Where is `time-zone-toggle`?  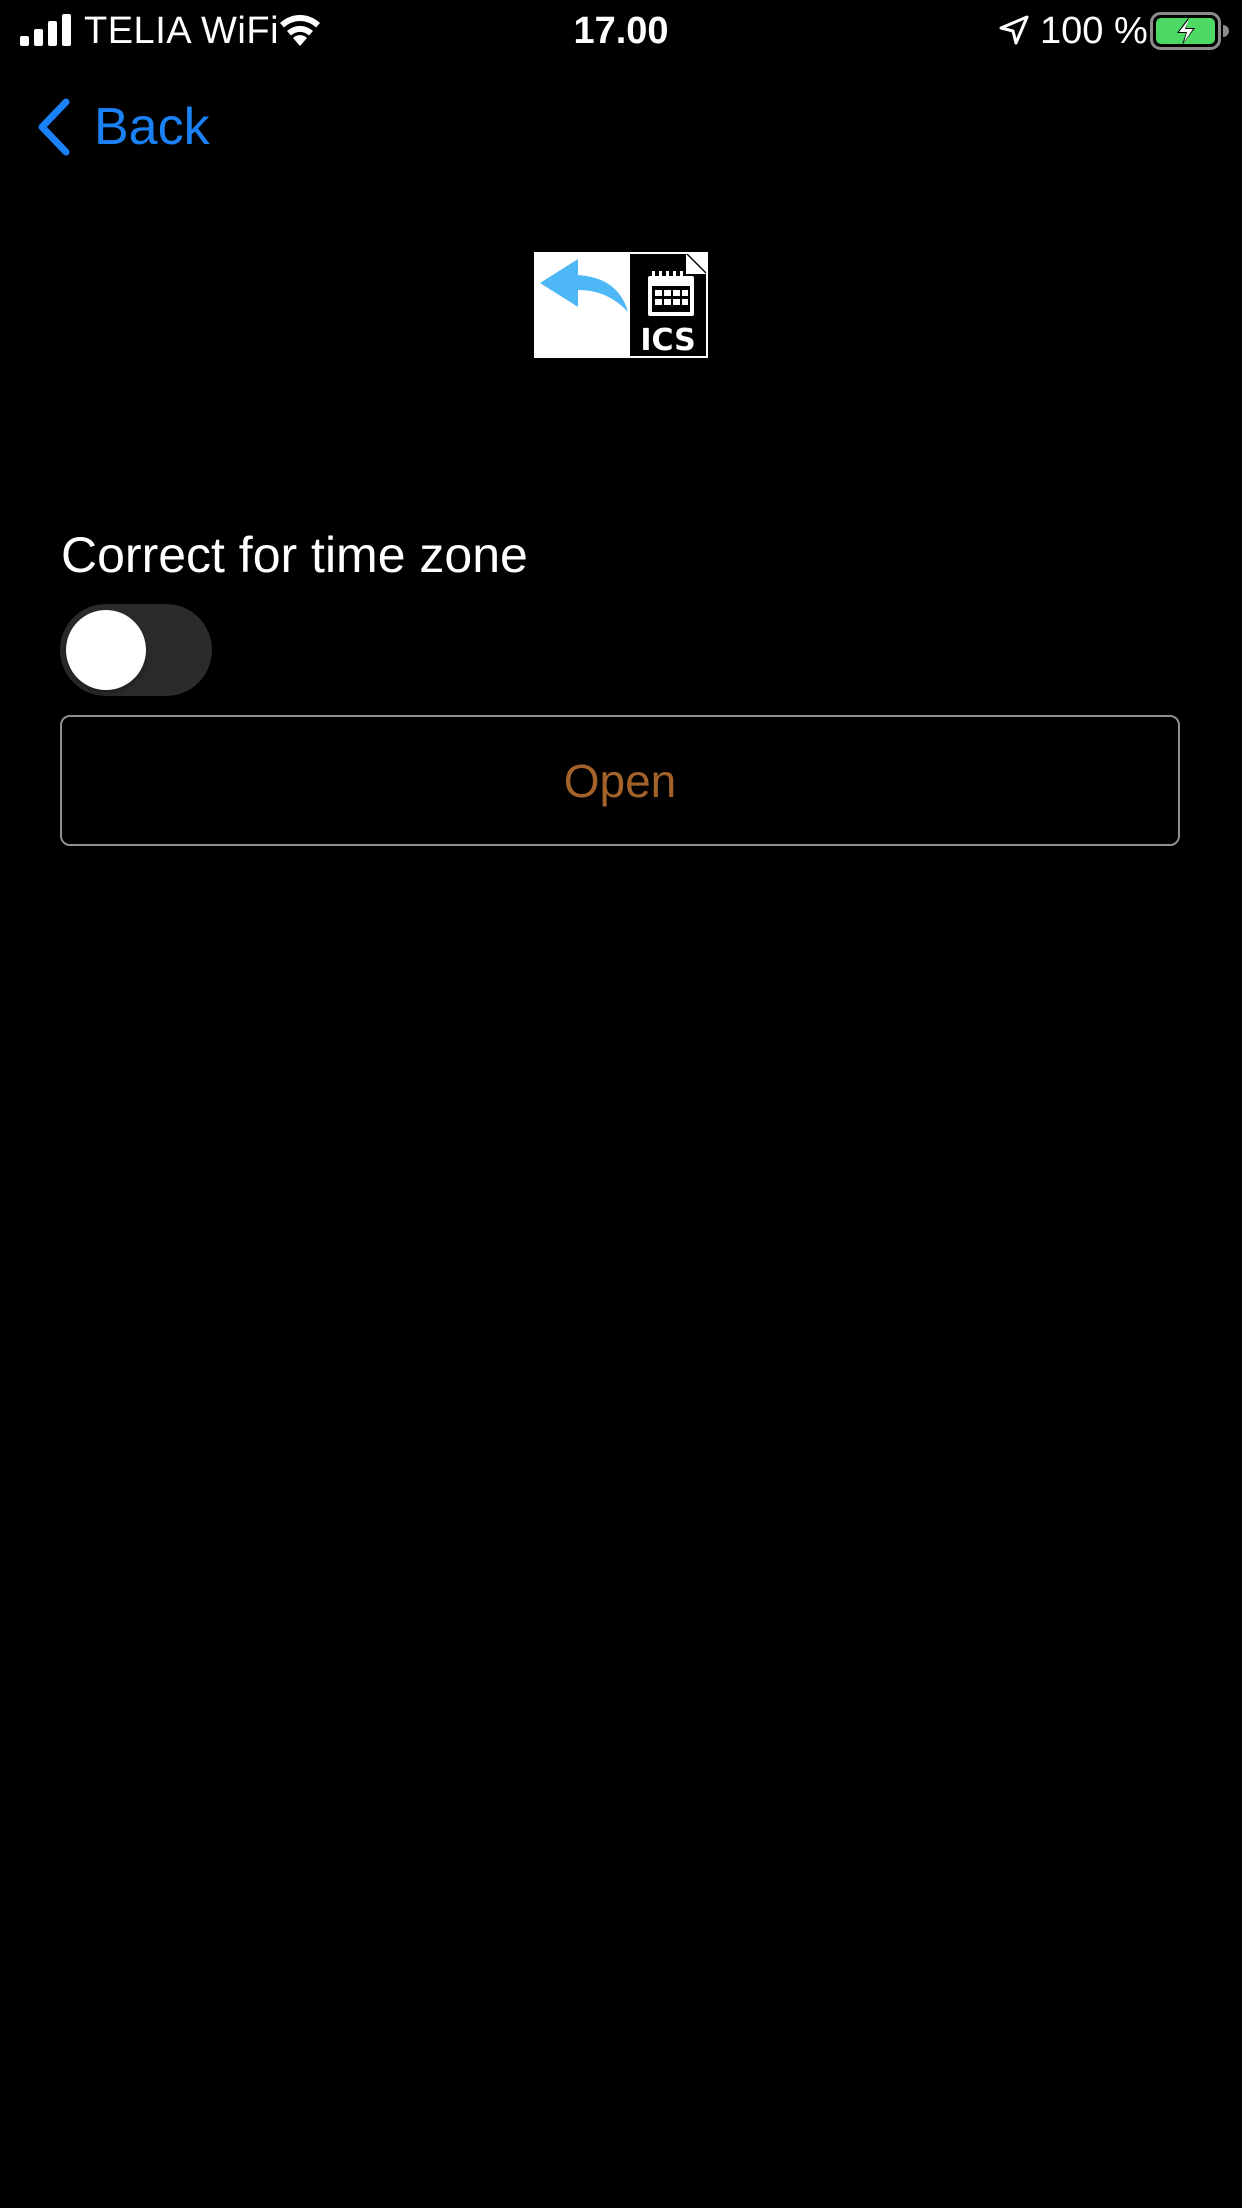 time-zone-toggle is located at coordinates (136, 650).